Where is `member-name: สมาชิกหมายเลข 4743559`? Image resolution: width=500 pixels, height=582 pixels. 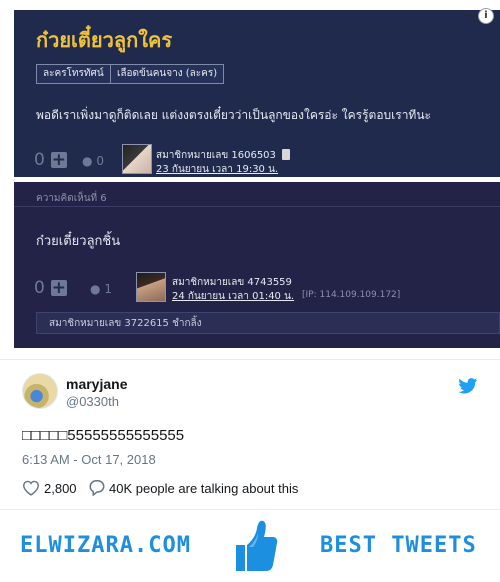 member-name: สมาชิกหมายเลข 4743559 is located at coordinates (232, 282).